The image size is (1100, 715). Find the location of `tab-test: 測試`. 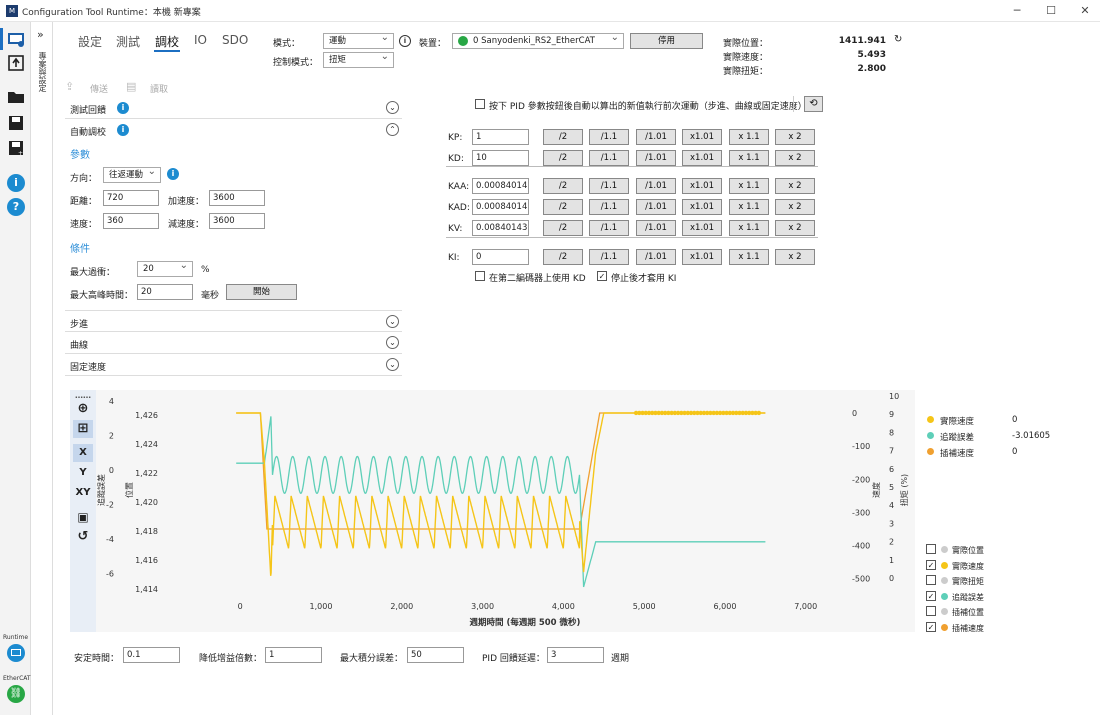

tab-test: 測試 is located at coordinates (128, 41).